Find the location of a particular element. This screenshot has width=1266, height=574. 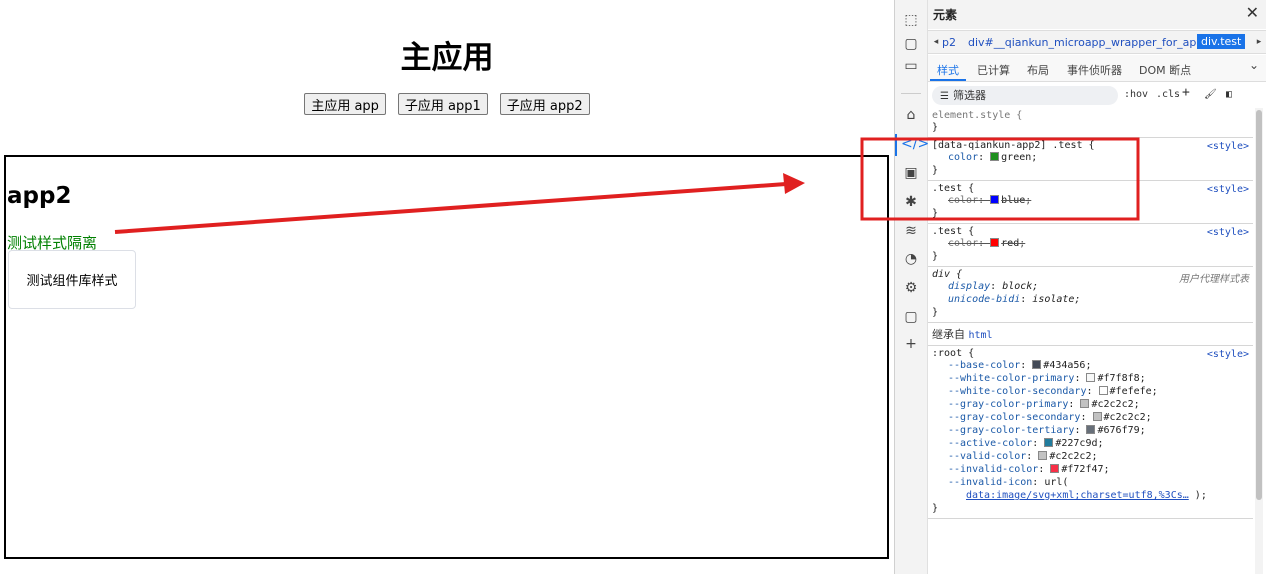

css-variable-declaration: --white-color-primary: #f7f8f8; is located at coordinates (1091, 378).